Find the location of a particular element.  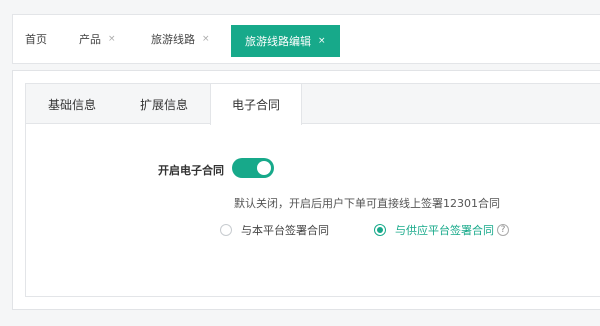

tab-label: 基础信息 is located at coordinates (71, 104).